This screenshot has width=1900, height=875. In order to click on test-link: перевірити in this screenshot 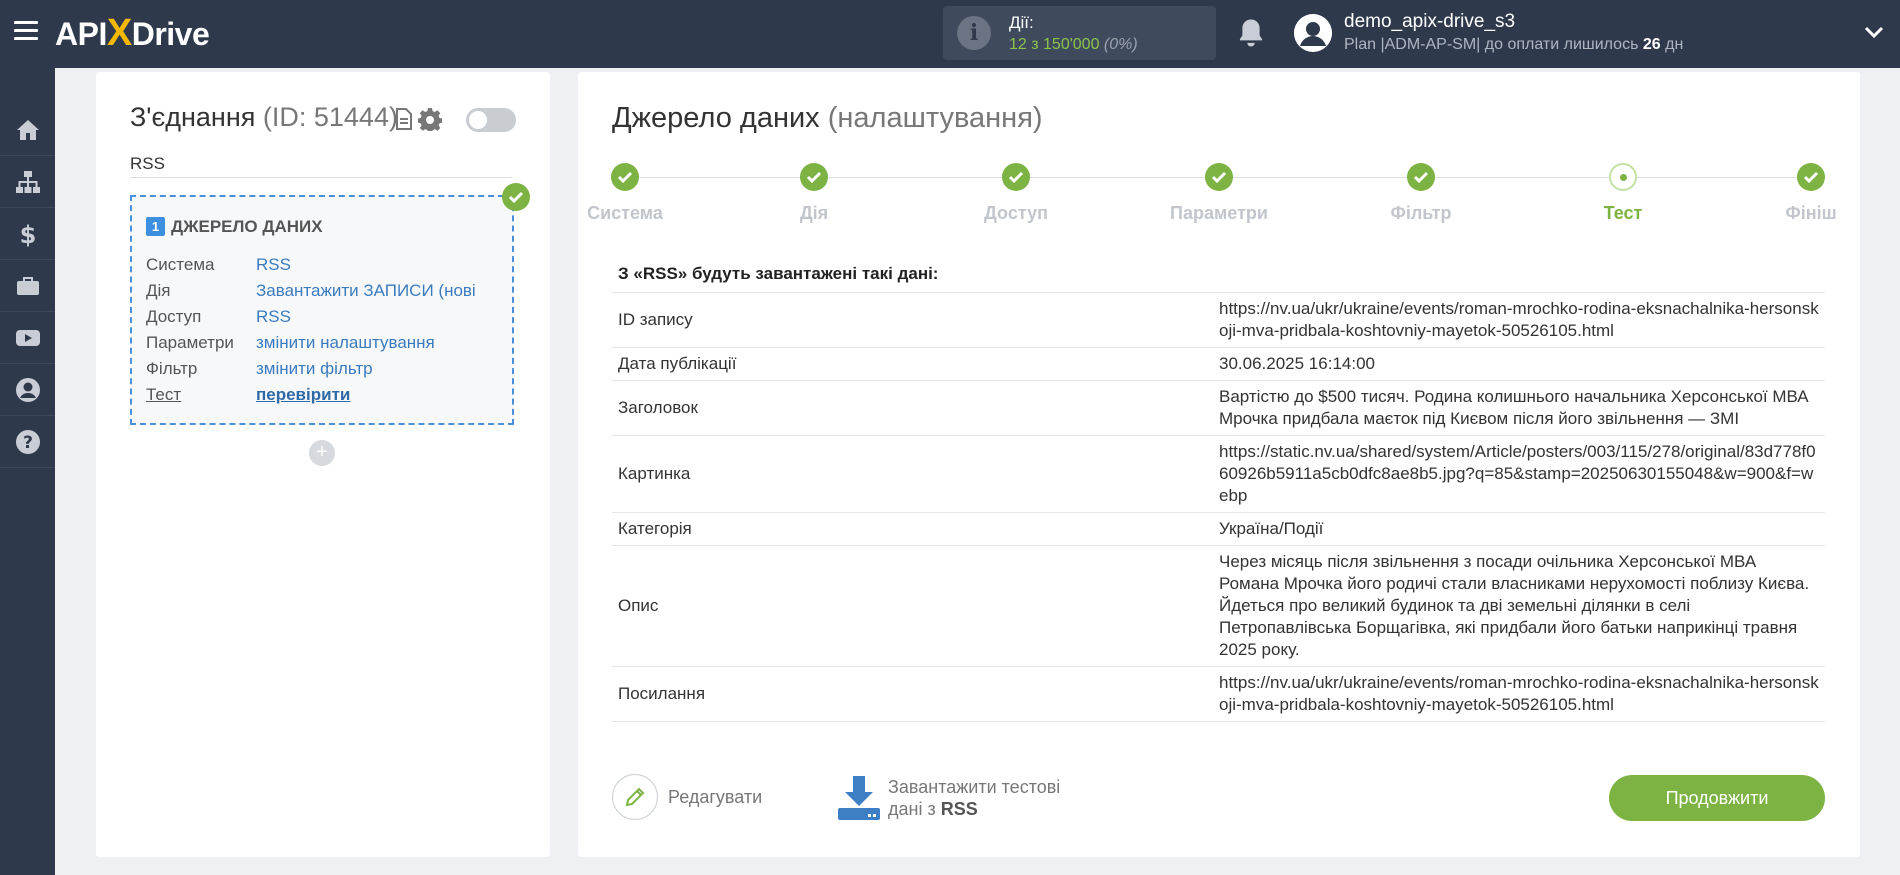, I will do `click(303, 394)`.